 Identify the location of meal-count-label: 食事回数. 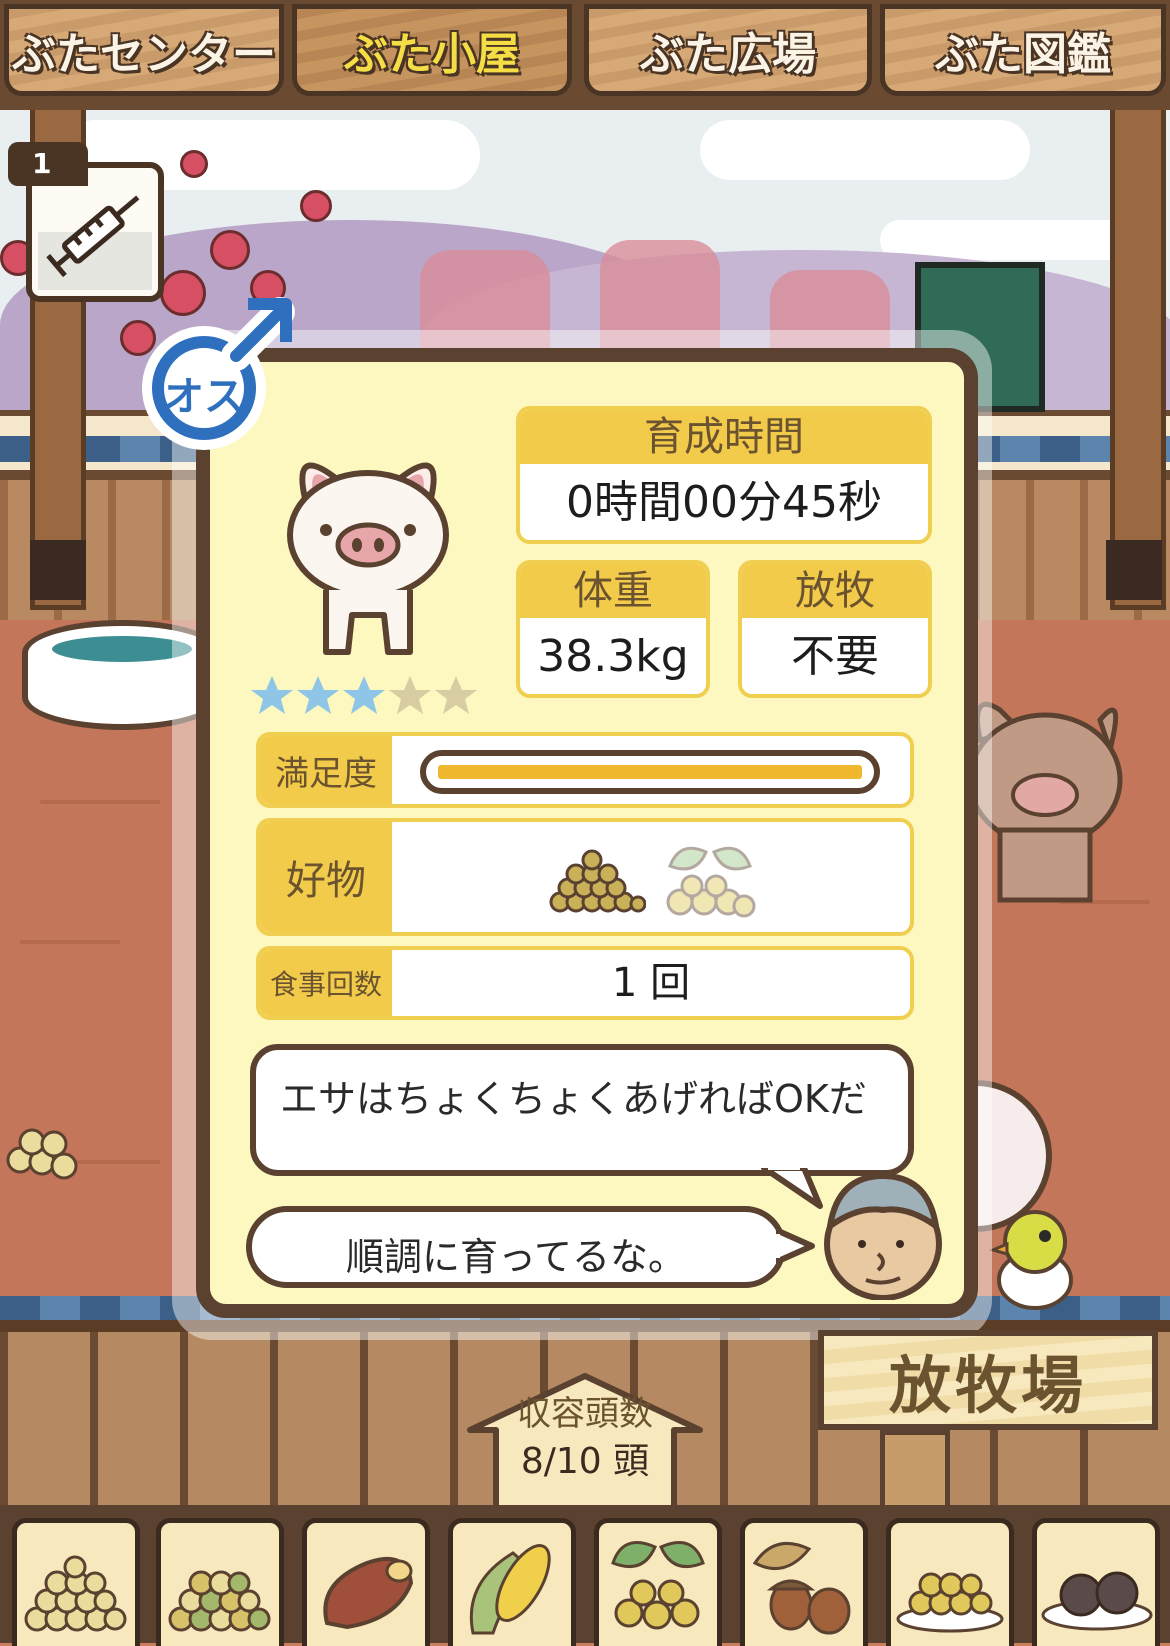
(326, 983).